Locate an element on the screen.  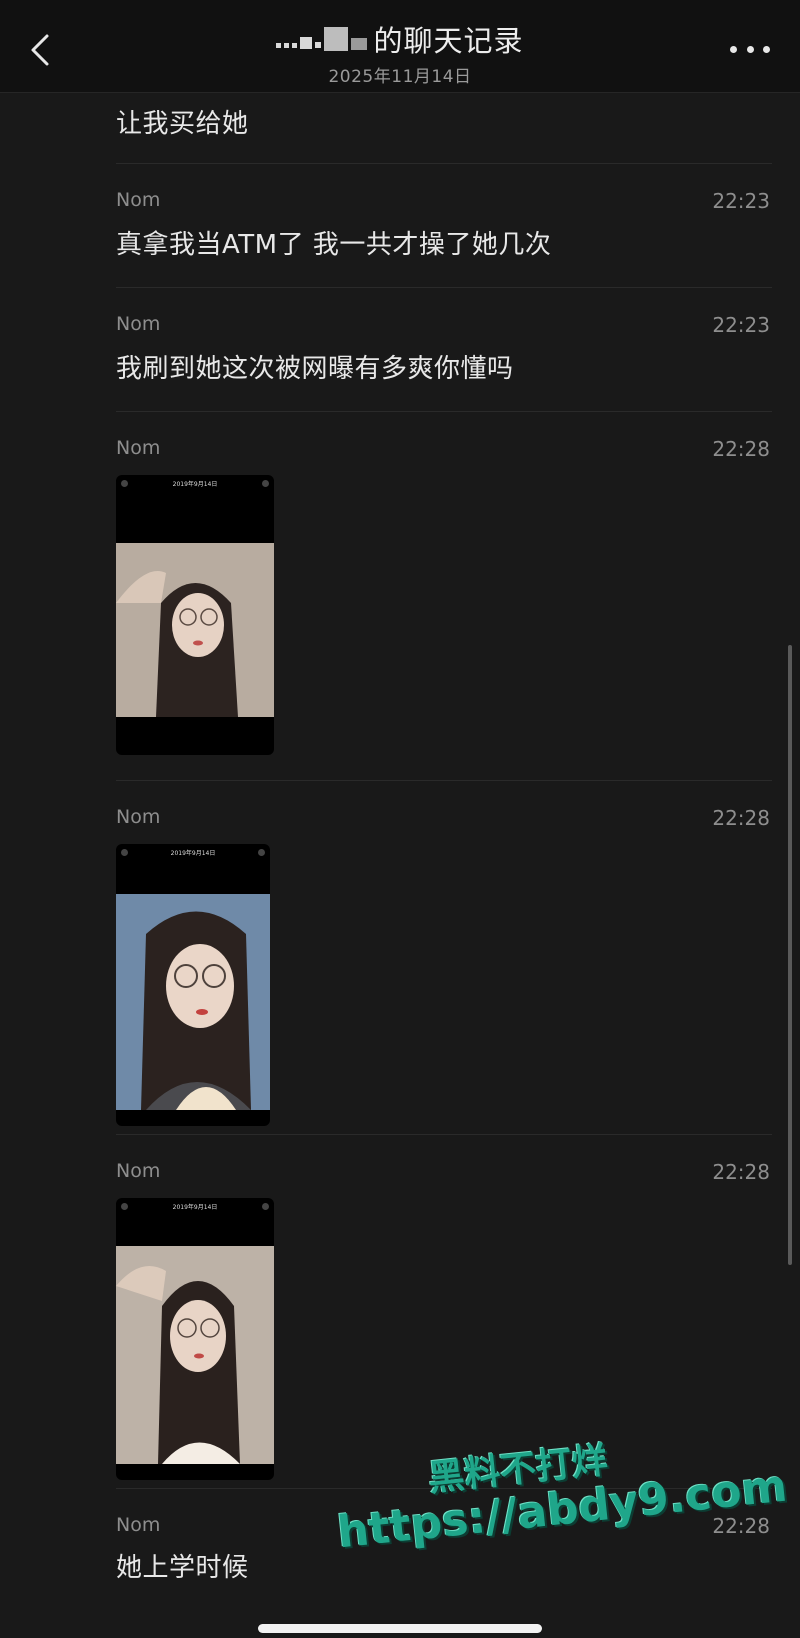
message-text: 我刷到她这次被网曝有多爽你懂吗 is located at coordinates (315, 369).